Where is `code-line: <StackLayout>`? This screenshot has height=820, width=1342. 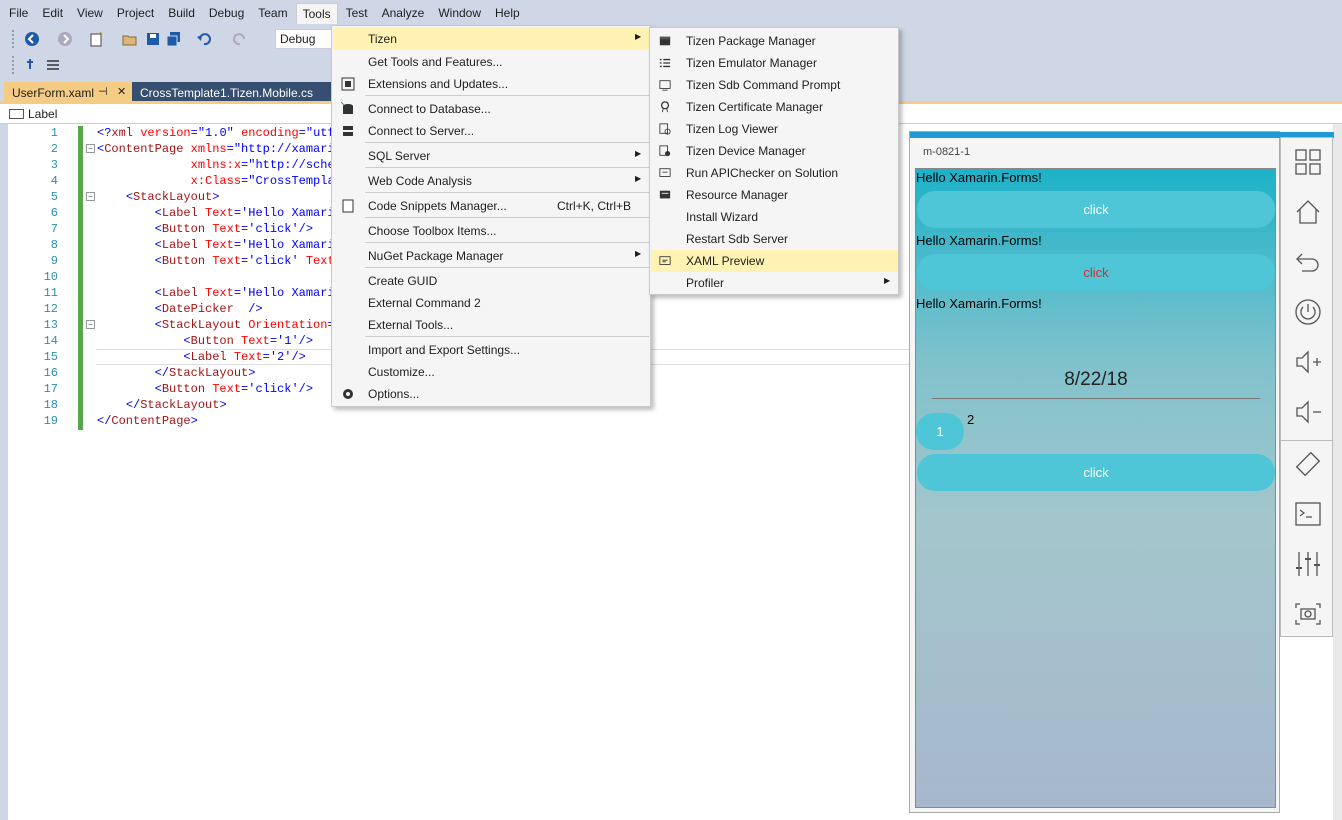 code-line: <StackLayout> is located at coordinates (158, 197).